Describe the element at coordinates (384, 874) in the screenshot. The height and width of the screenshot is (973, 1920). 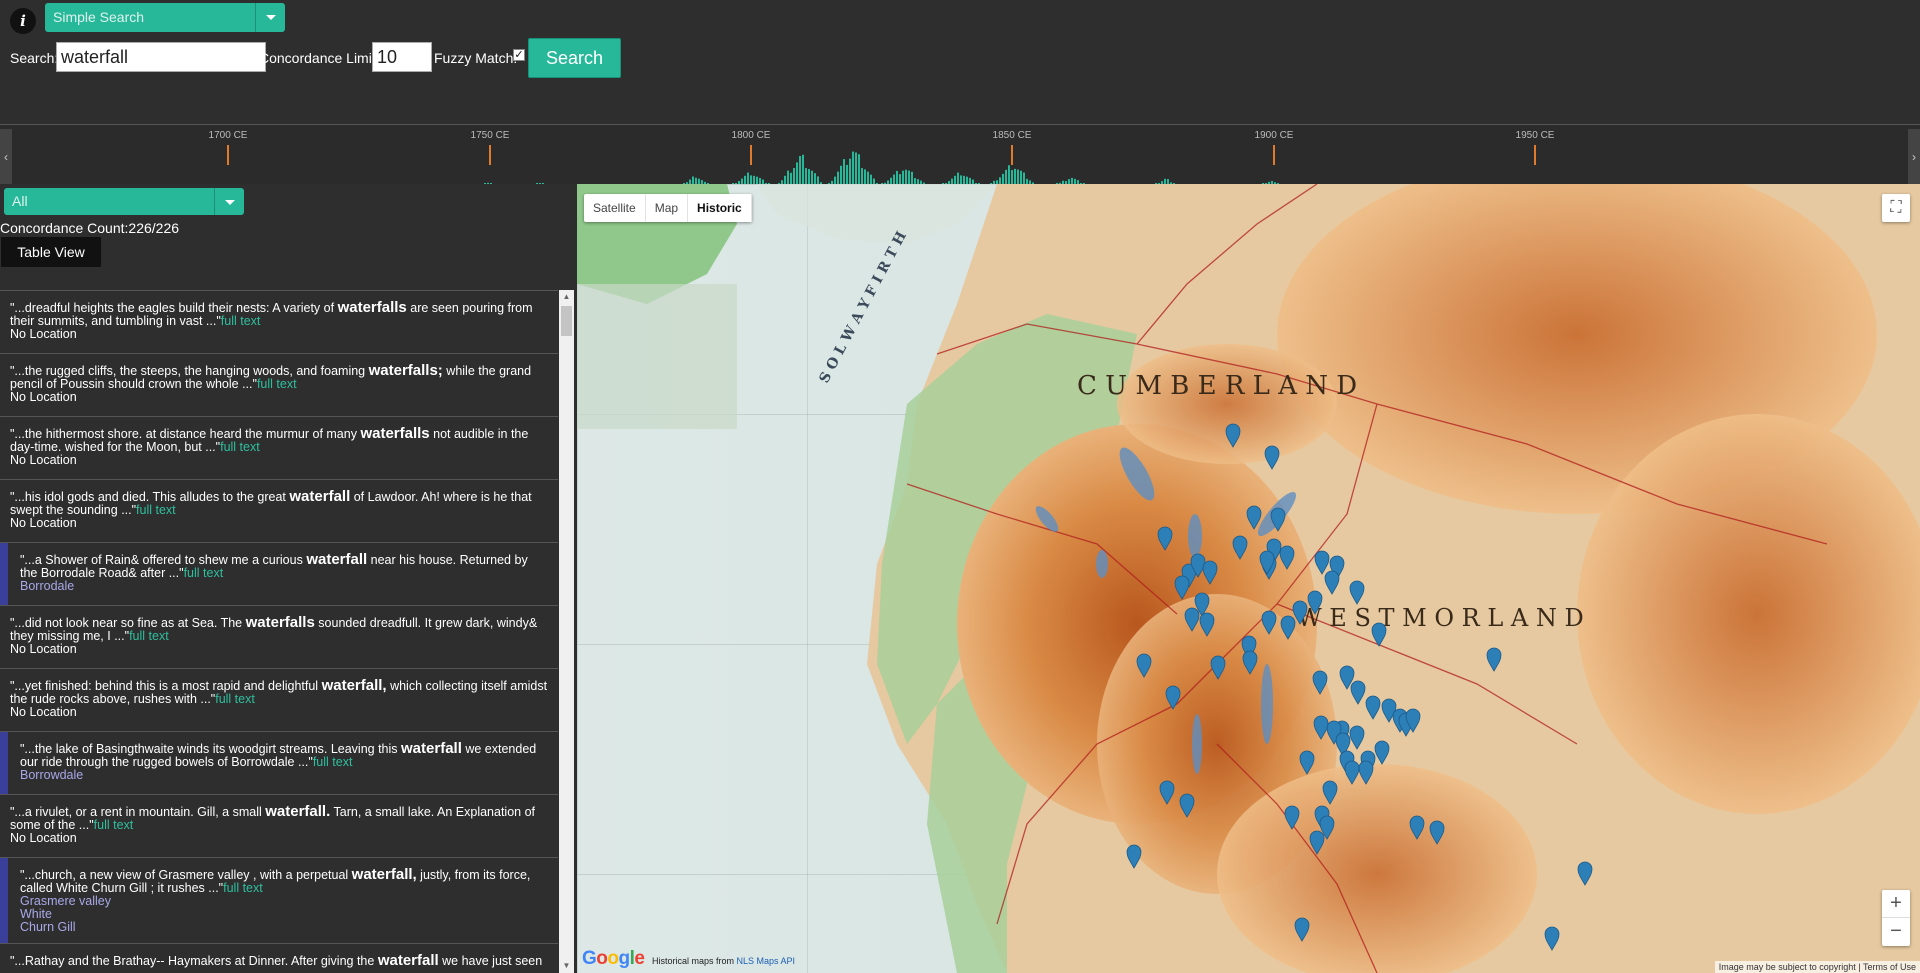
I see `result-keyword: waterfall,` at that location.